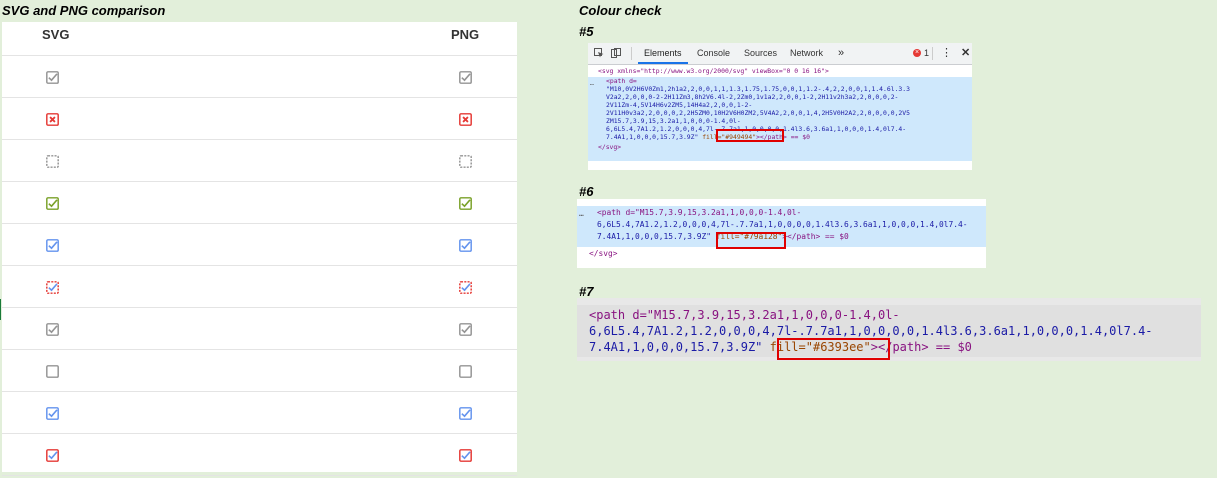 This screenshot has height=478, width=1217. Describe the element at coordinates (586, 291) in the screenshot. I see `snapshot-label-7: #7` at that location.